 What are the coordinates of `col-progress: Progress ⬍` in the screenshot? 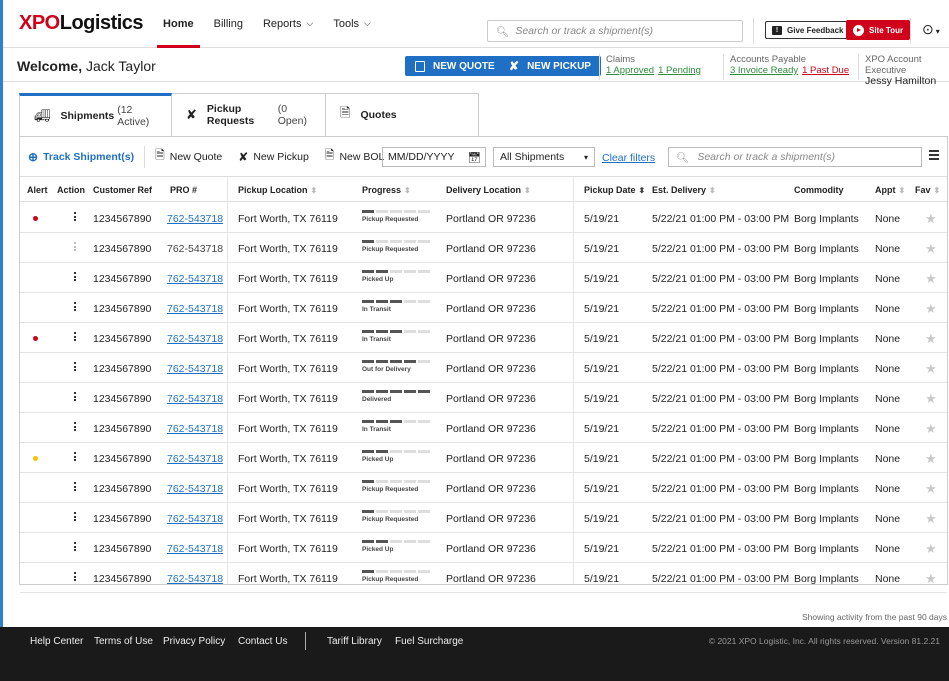 It's located at (386, 190).